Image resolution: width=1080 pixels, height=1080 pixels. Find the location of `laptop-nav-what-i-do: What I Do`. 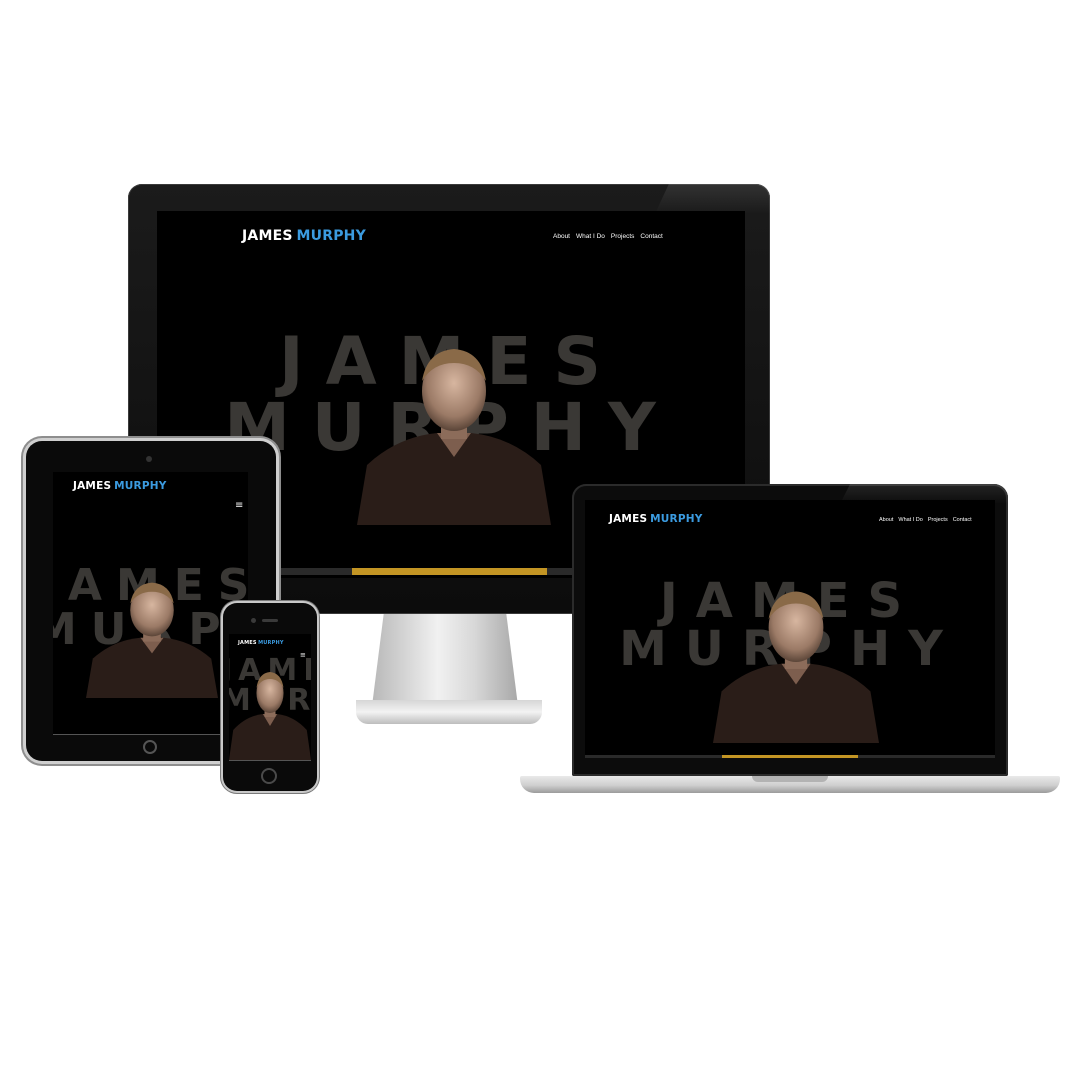

laptop-nav-what-i-do: What I Do is located at coordinates (910, 520).